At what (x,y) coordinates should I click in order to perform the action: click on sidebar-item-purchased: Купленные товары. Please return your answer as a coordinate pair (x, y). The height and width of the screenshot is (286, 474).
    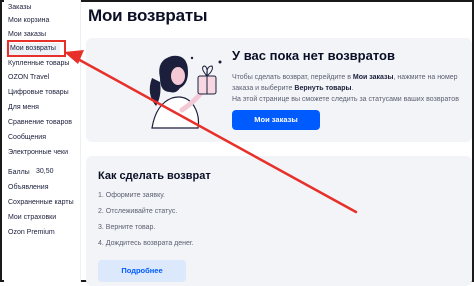
    Looking at the image, I should click on (38, 64).